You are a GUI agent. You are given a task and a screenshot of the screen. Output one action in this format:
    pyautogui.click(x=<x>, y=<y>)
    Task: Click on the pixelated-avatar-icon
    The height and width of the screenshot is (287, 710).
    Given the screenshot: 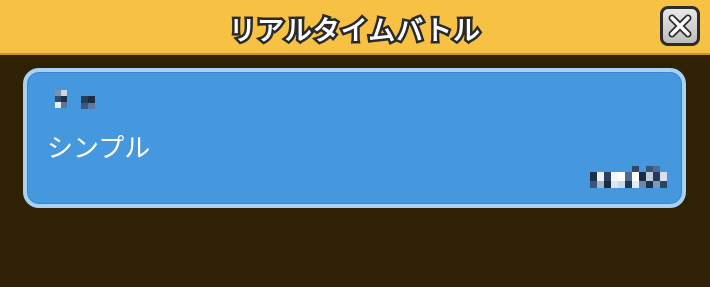 What is the action you would take?
    pyautogui.click(x=75, y=99)
    